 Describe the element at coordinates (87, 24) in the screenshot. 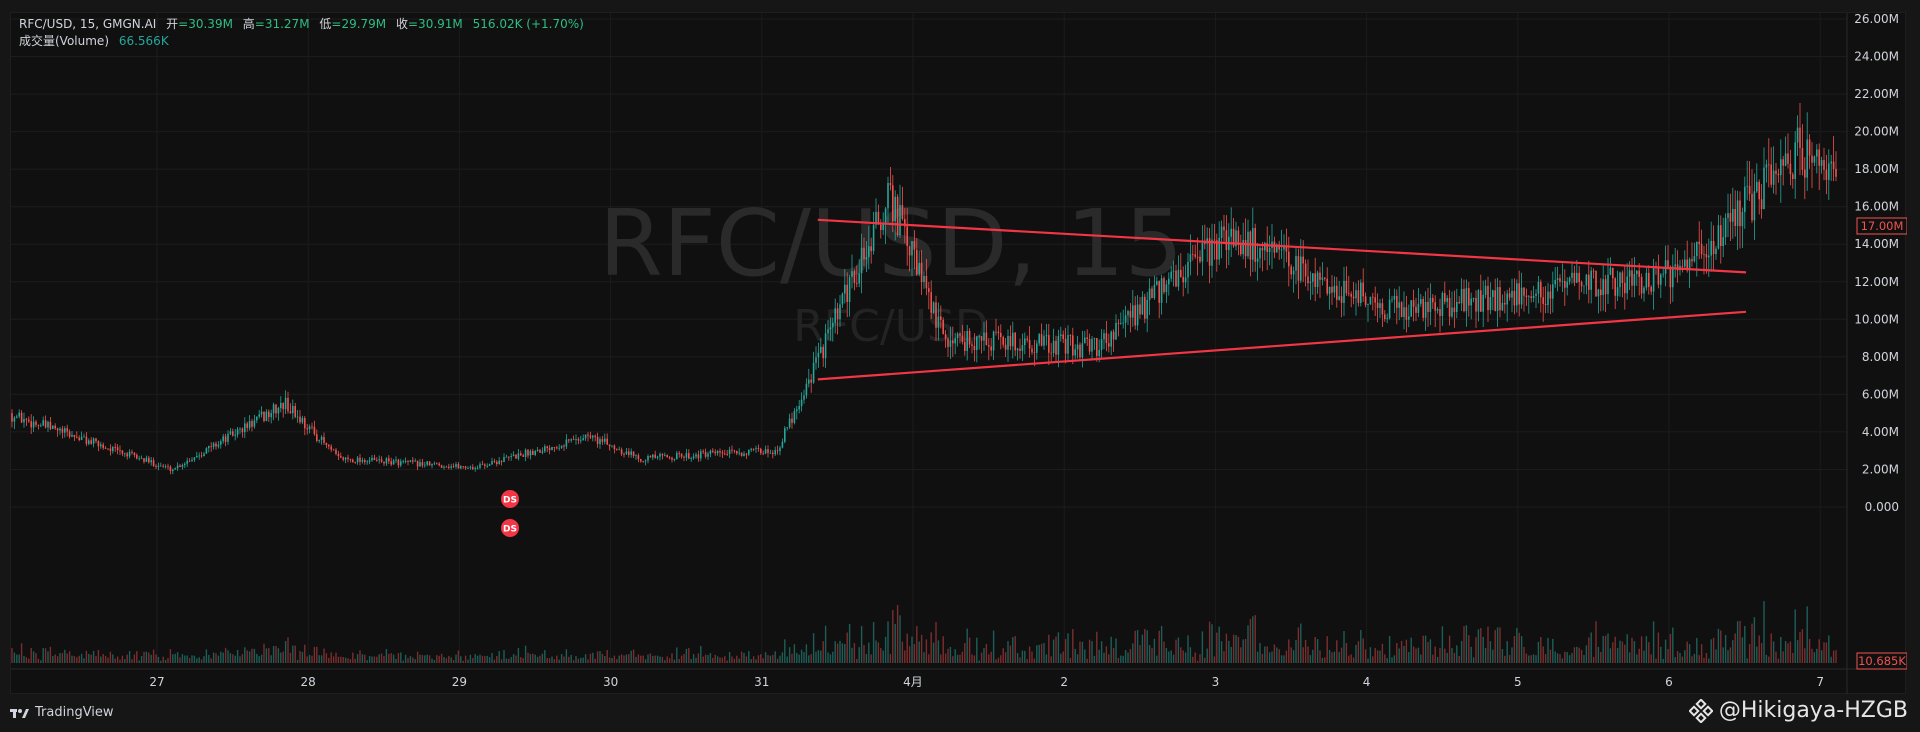

I see `symbol-label: RFC/USD, 15, GMGN.AI` at that location.